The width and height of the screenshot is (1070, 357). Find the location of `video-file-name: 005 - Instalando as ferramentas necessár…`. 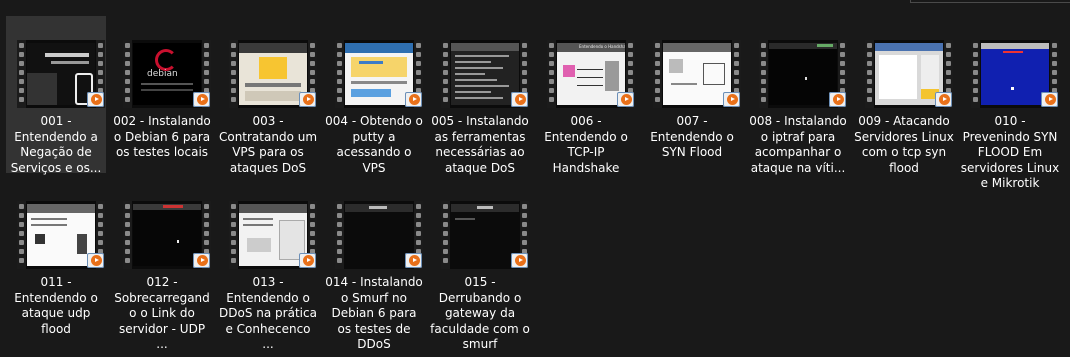

video-file-name: 005 - Instalando as ferramentas necessár… is located at coordinates (480, 144).